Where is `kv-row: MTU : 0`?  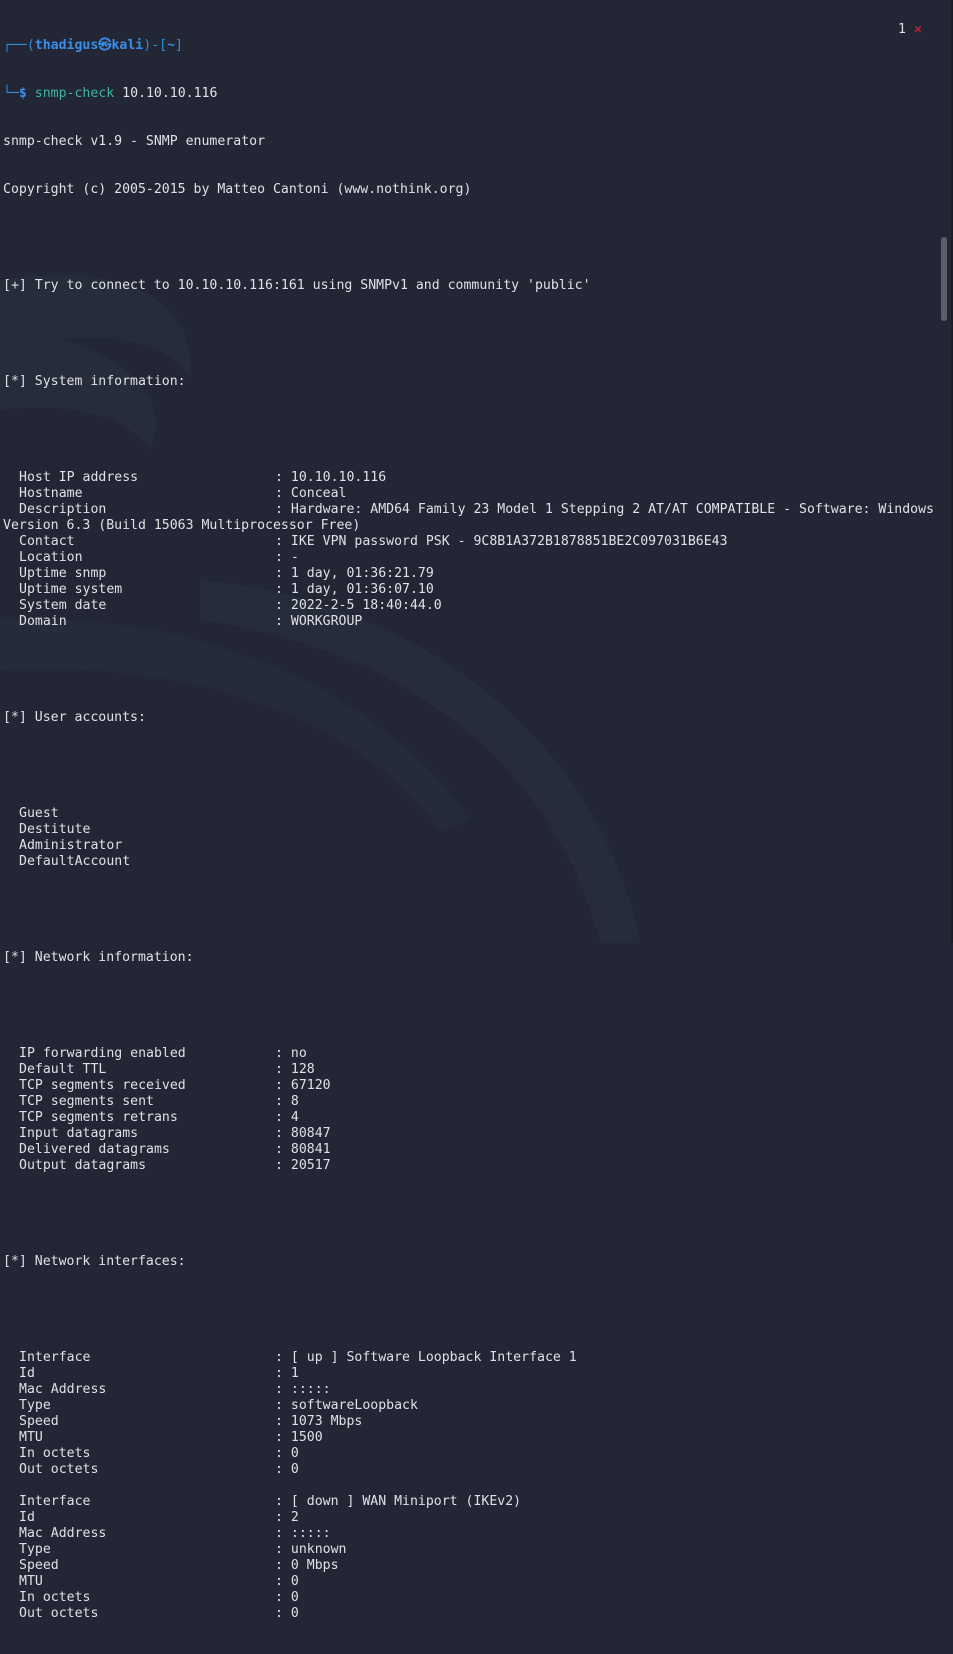 kv-row: MTU : 0 is located at coordinates (468, 1582).